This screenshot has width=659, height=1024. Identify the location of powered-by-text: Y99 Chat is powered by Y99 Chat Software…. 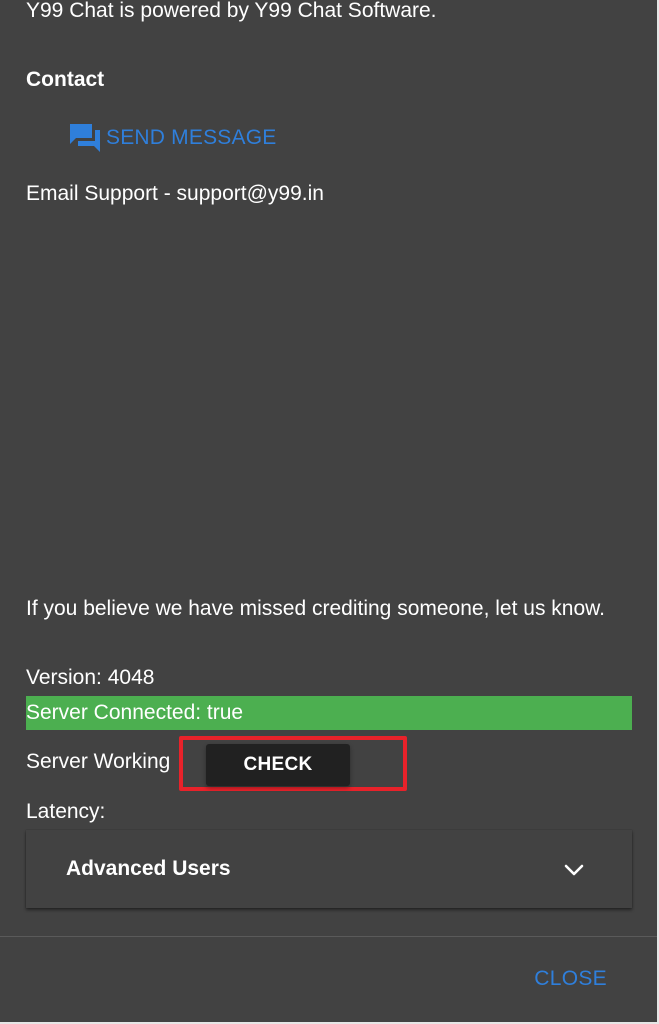
(231, 11).